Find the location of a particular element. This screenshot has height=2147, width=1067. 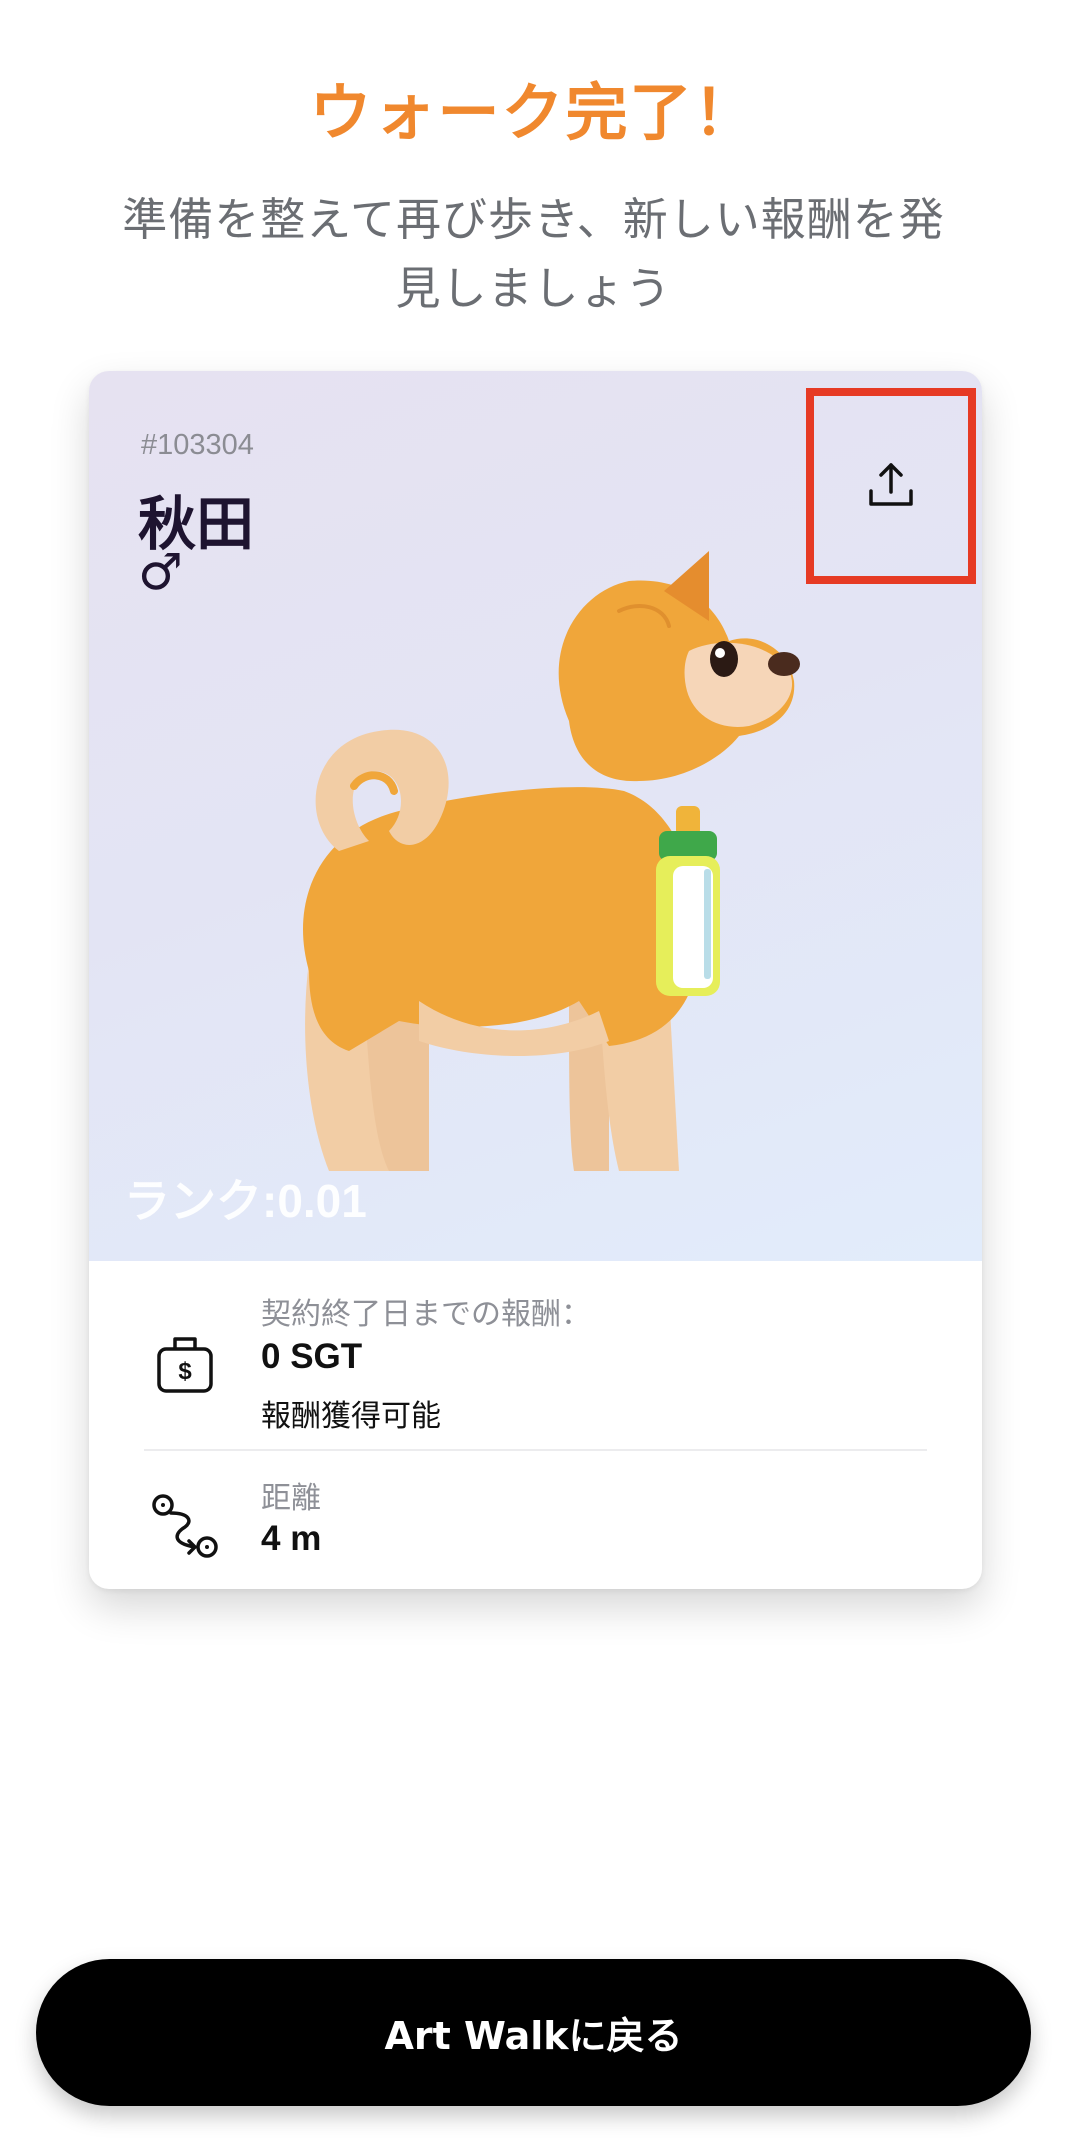

reward-sub: 報酬獲得可能 is located at coordinates (351, 1416).